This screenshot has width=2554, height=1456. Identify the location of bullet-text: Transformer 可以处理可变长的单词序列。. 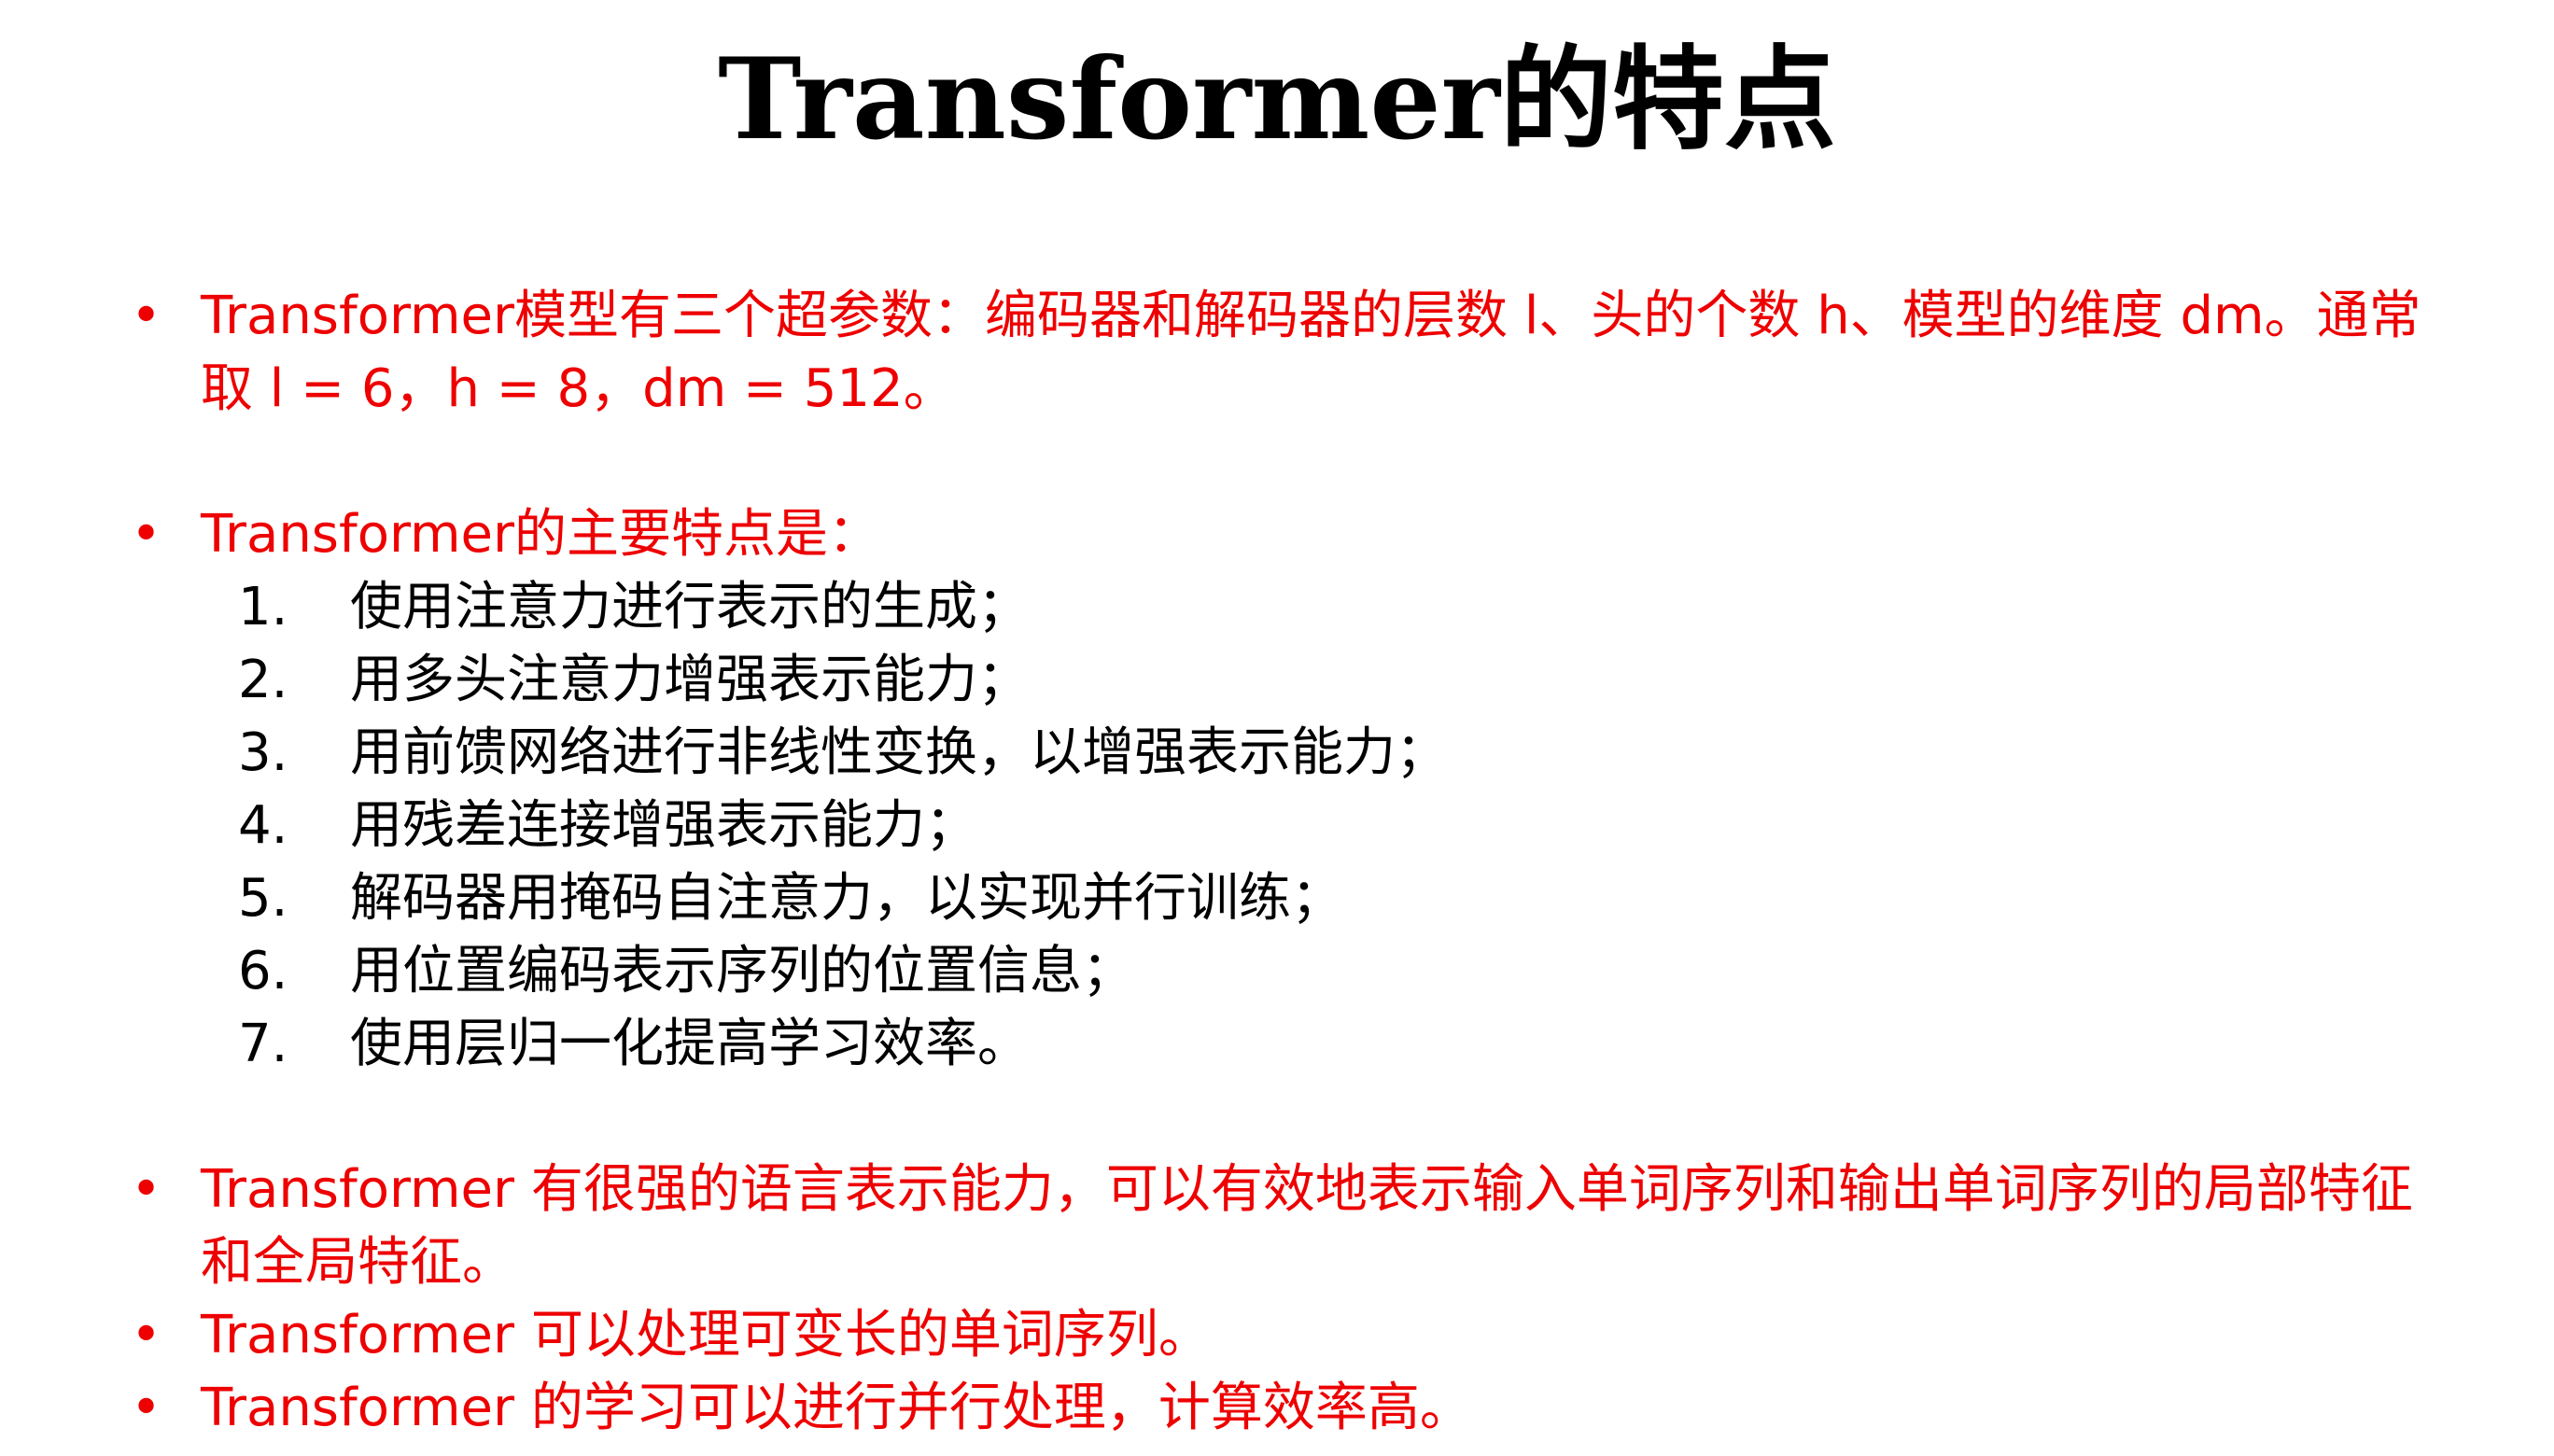
(706, 1335).